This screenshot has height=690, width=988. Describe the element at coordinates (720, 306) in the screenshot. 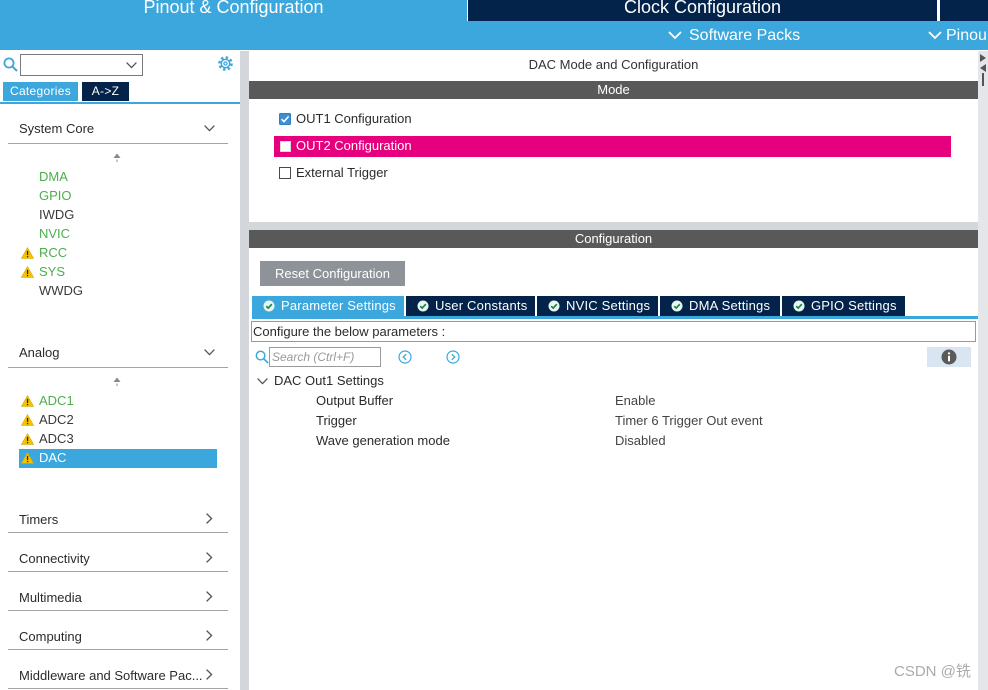

I see `tab-dma-settings: DMA Settings` at that location.